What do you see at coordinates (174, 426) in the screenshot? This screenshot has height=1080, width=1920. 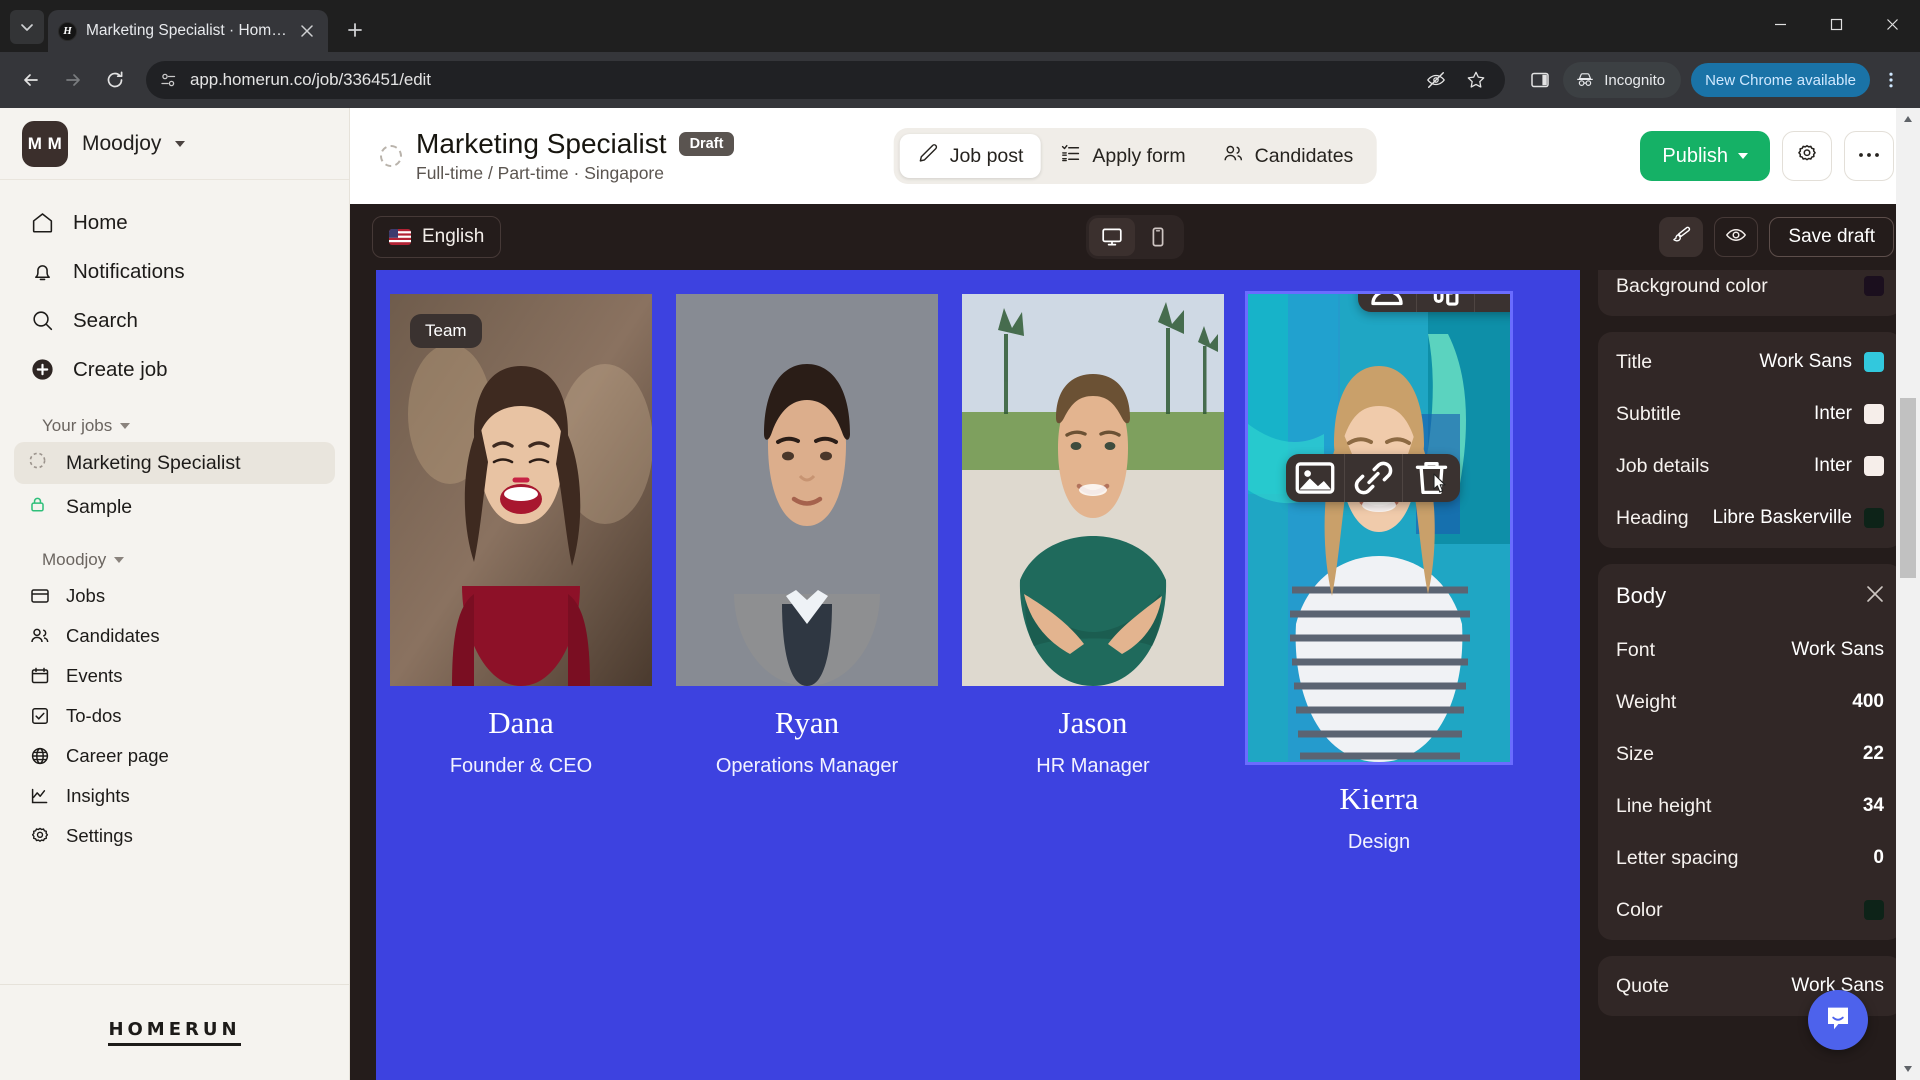 I see `your-jobs-group-header: Your jobs` at bounding box center [174, 426].